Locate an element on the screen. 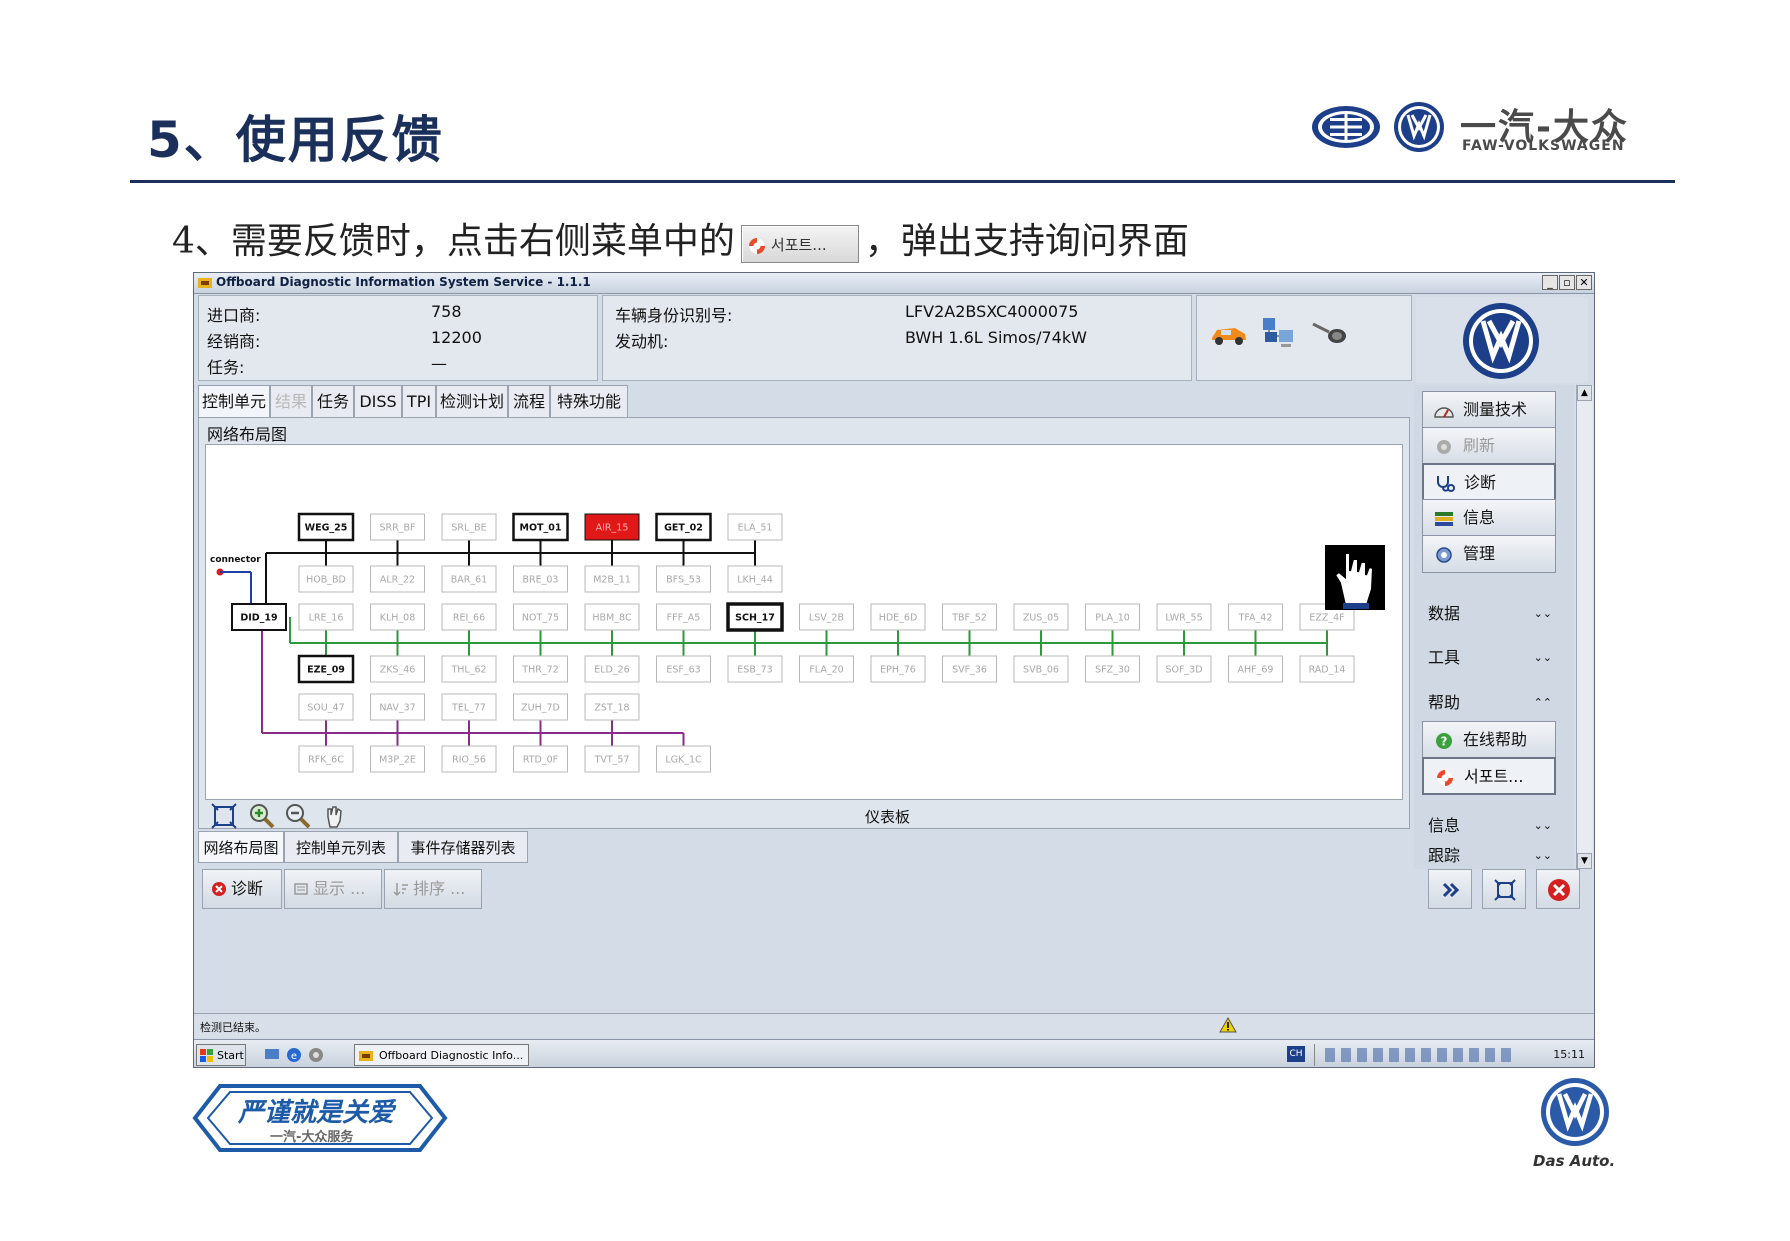  control-unit-label: HDE_6D is located at coordinates (898, 618).